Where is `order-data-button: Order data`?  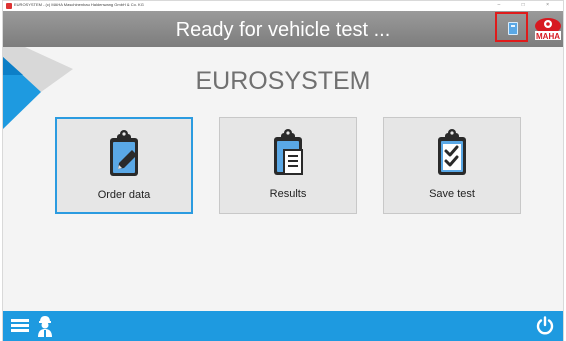 order-data-button: Order data is located at coordinates (124, 165).